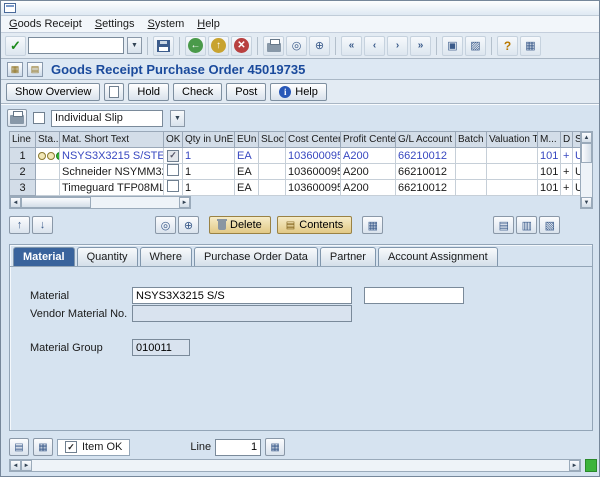 The height and width of the screenshot is (477, 600). What do you see at coordinates (296, 45) in the screenshot?
I see `find-button: ◎` at bounding box center [296, 45].